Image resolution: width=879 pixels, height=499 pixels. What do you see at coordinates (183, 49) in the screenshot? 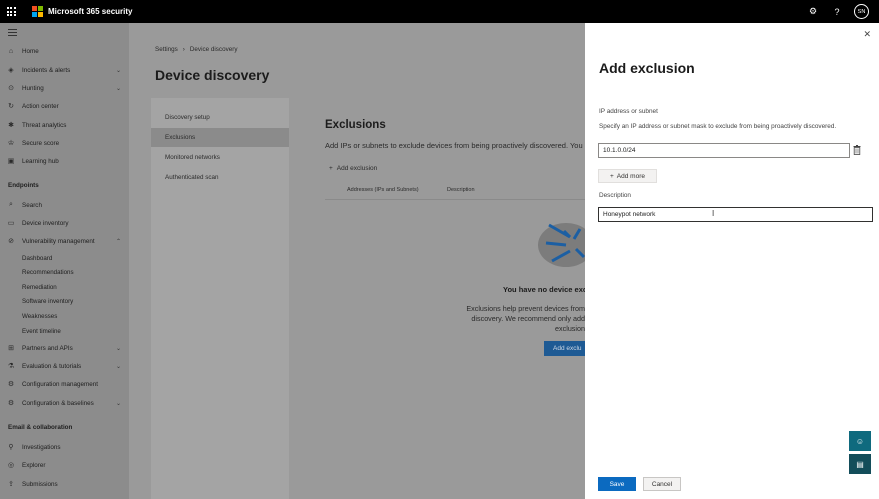
I see `chevron-right-icon: ›` at bounding box center [183, 49].